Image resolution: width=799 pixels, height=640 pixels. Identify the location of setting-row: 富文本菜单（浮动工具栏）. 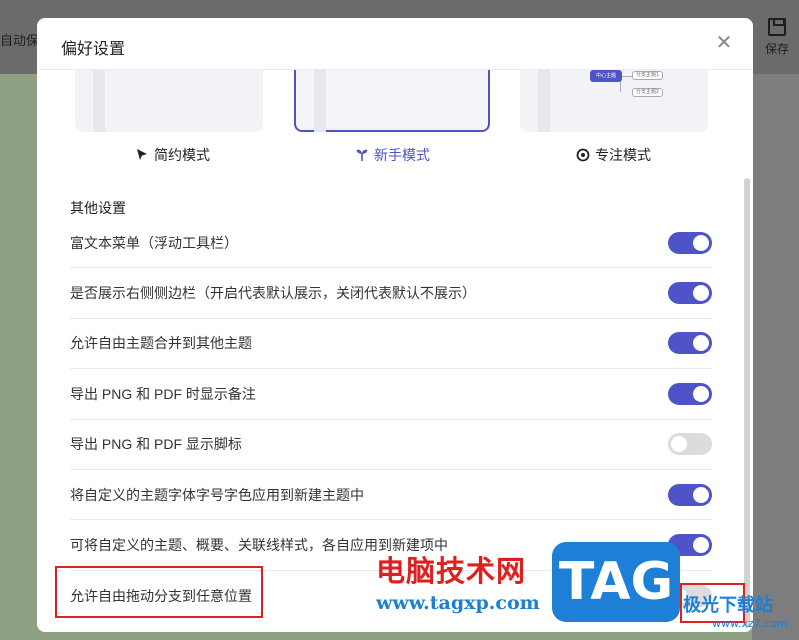
(391, 243).